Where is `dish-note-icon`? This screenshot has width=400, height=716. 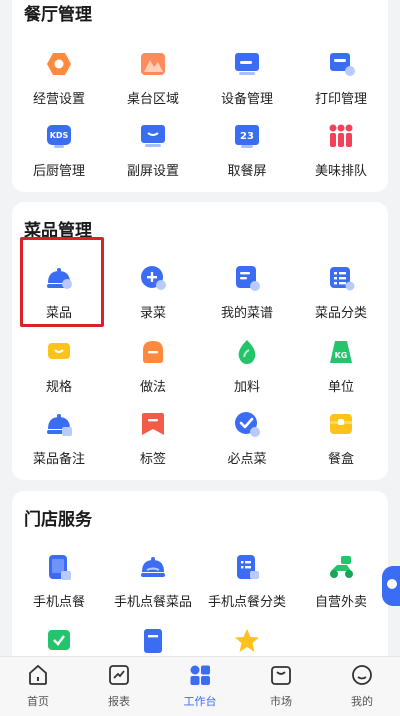
dish-note-icon is located at coordinates (59, 424).